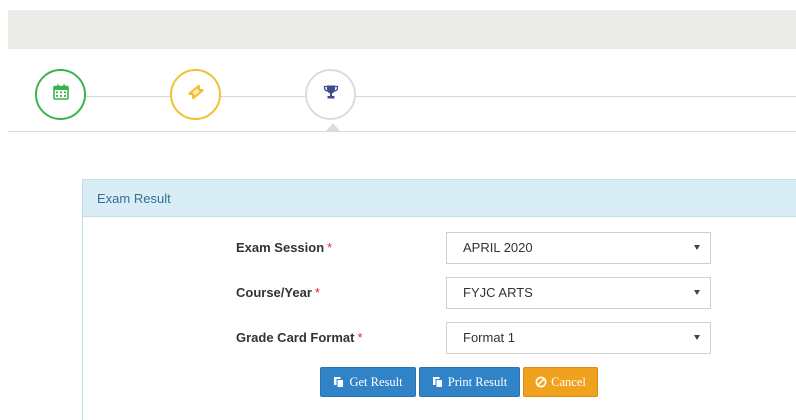 The width and height of the screenshot is (796, 420). What do you see at coordinates (284, 247) in the screenshot?
I see `exam-session-label: Exam Session *` at bounding box center [284, 247].